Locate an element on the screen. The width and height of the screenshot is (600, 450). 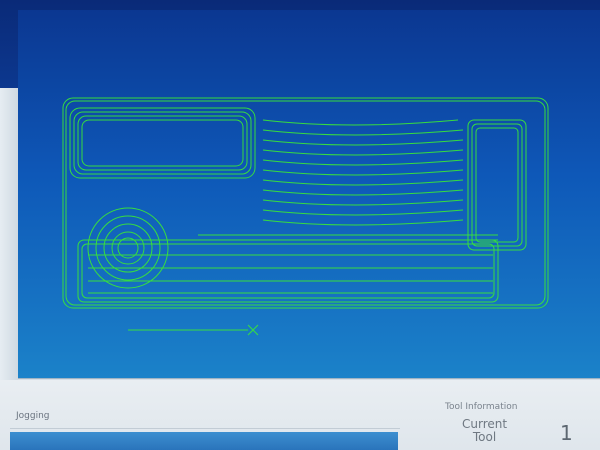
current-tool-value: 1 is located at coordinates (566, 433).